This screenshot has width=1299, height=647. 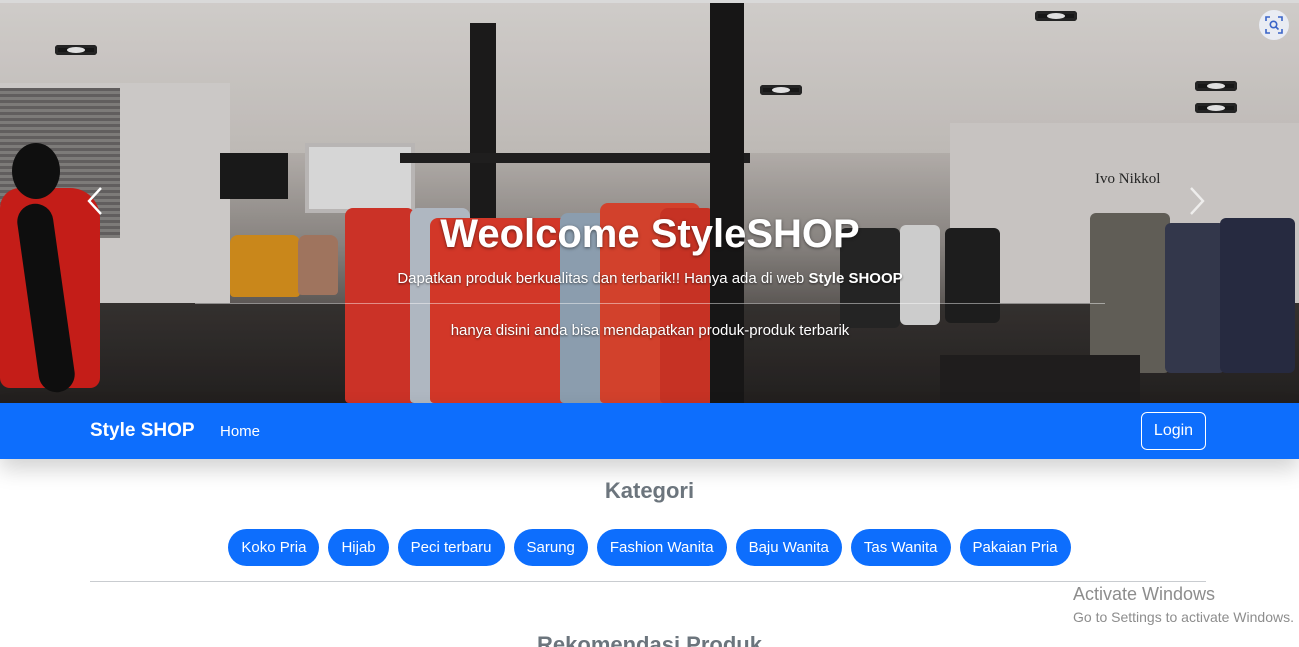 What do you see at coordinates (661, 547) in the screenshot?
I see `category-fashion-wanita: Fashion Wanita` at bounding box center [661, 547].